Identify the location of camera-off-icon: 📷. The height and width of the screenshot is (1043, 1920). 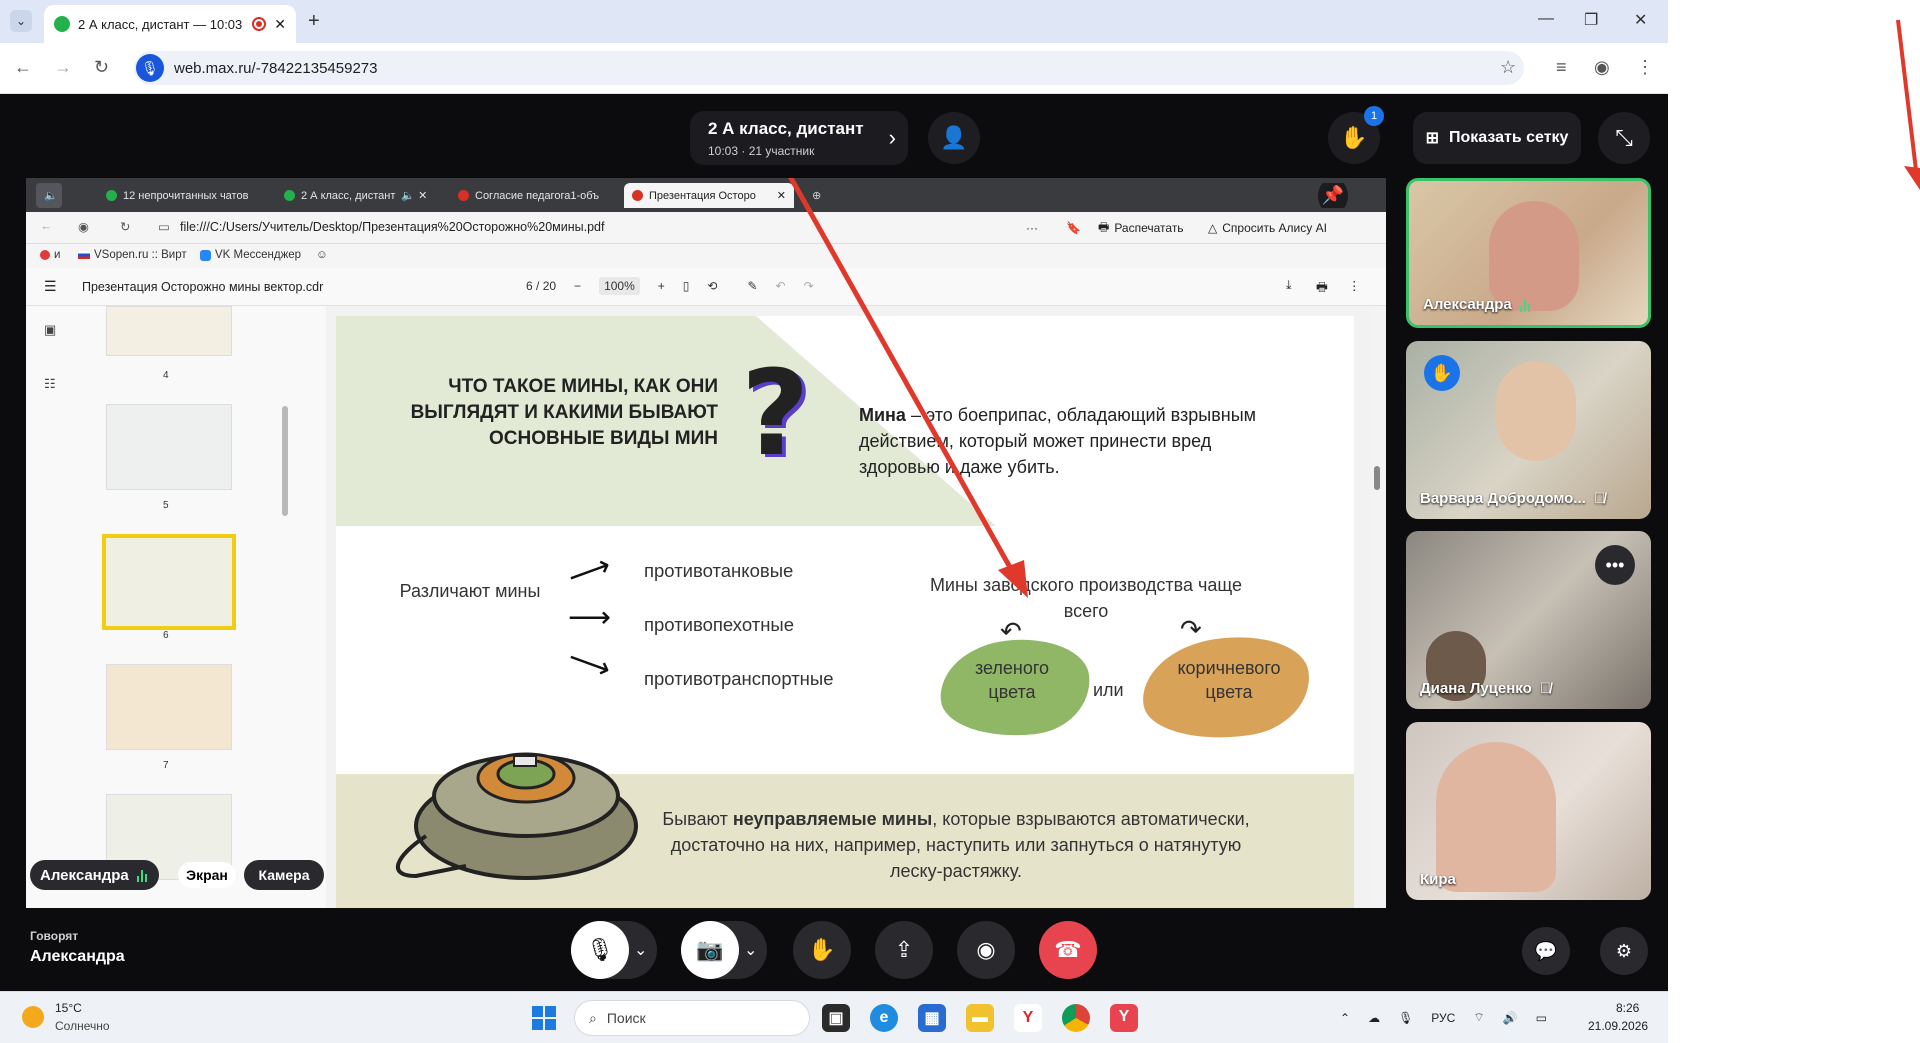
(710, 949).